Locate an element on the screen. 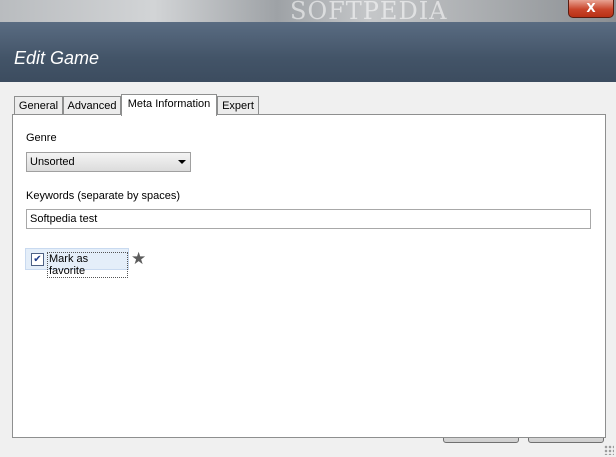 Image resolution: width=616 pixels, height=457 pixels. window-titlebar: SOFTPEDIA X is located at coordinates (308, 11).